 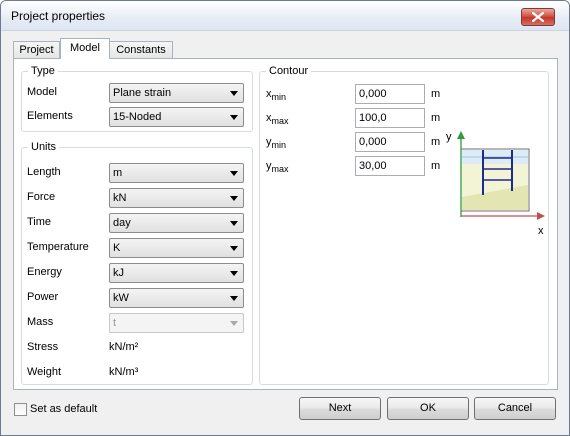 What do you see at coordinates (436, 166) in the screenshot?
I see `ymax-unit: m` at bounding box center [436, 166].